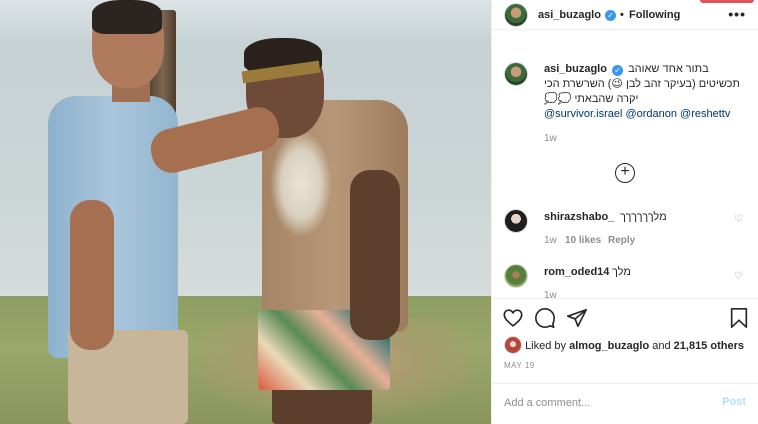 This screenshot has width=758, height=424. What do you see at coordinates (301, 184) in the screenshot?
I see `photo-contestant-necklace` at bounding box center [301, 184].